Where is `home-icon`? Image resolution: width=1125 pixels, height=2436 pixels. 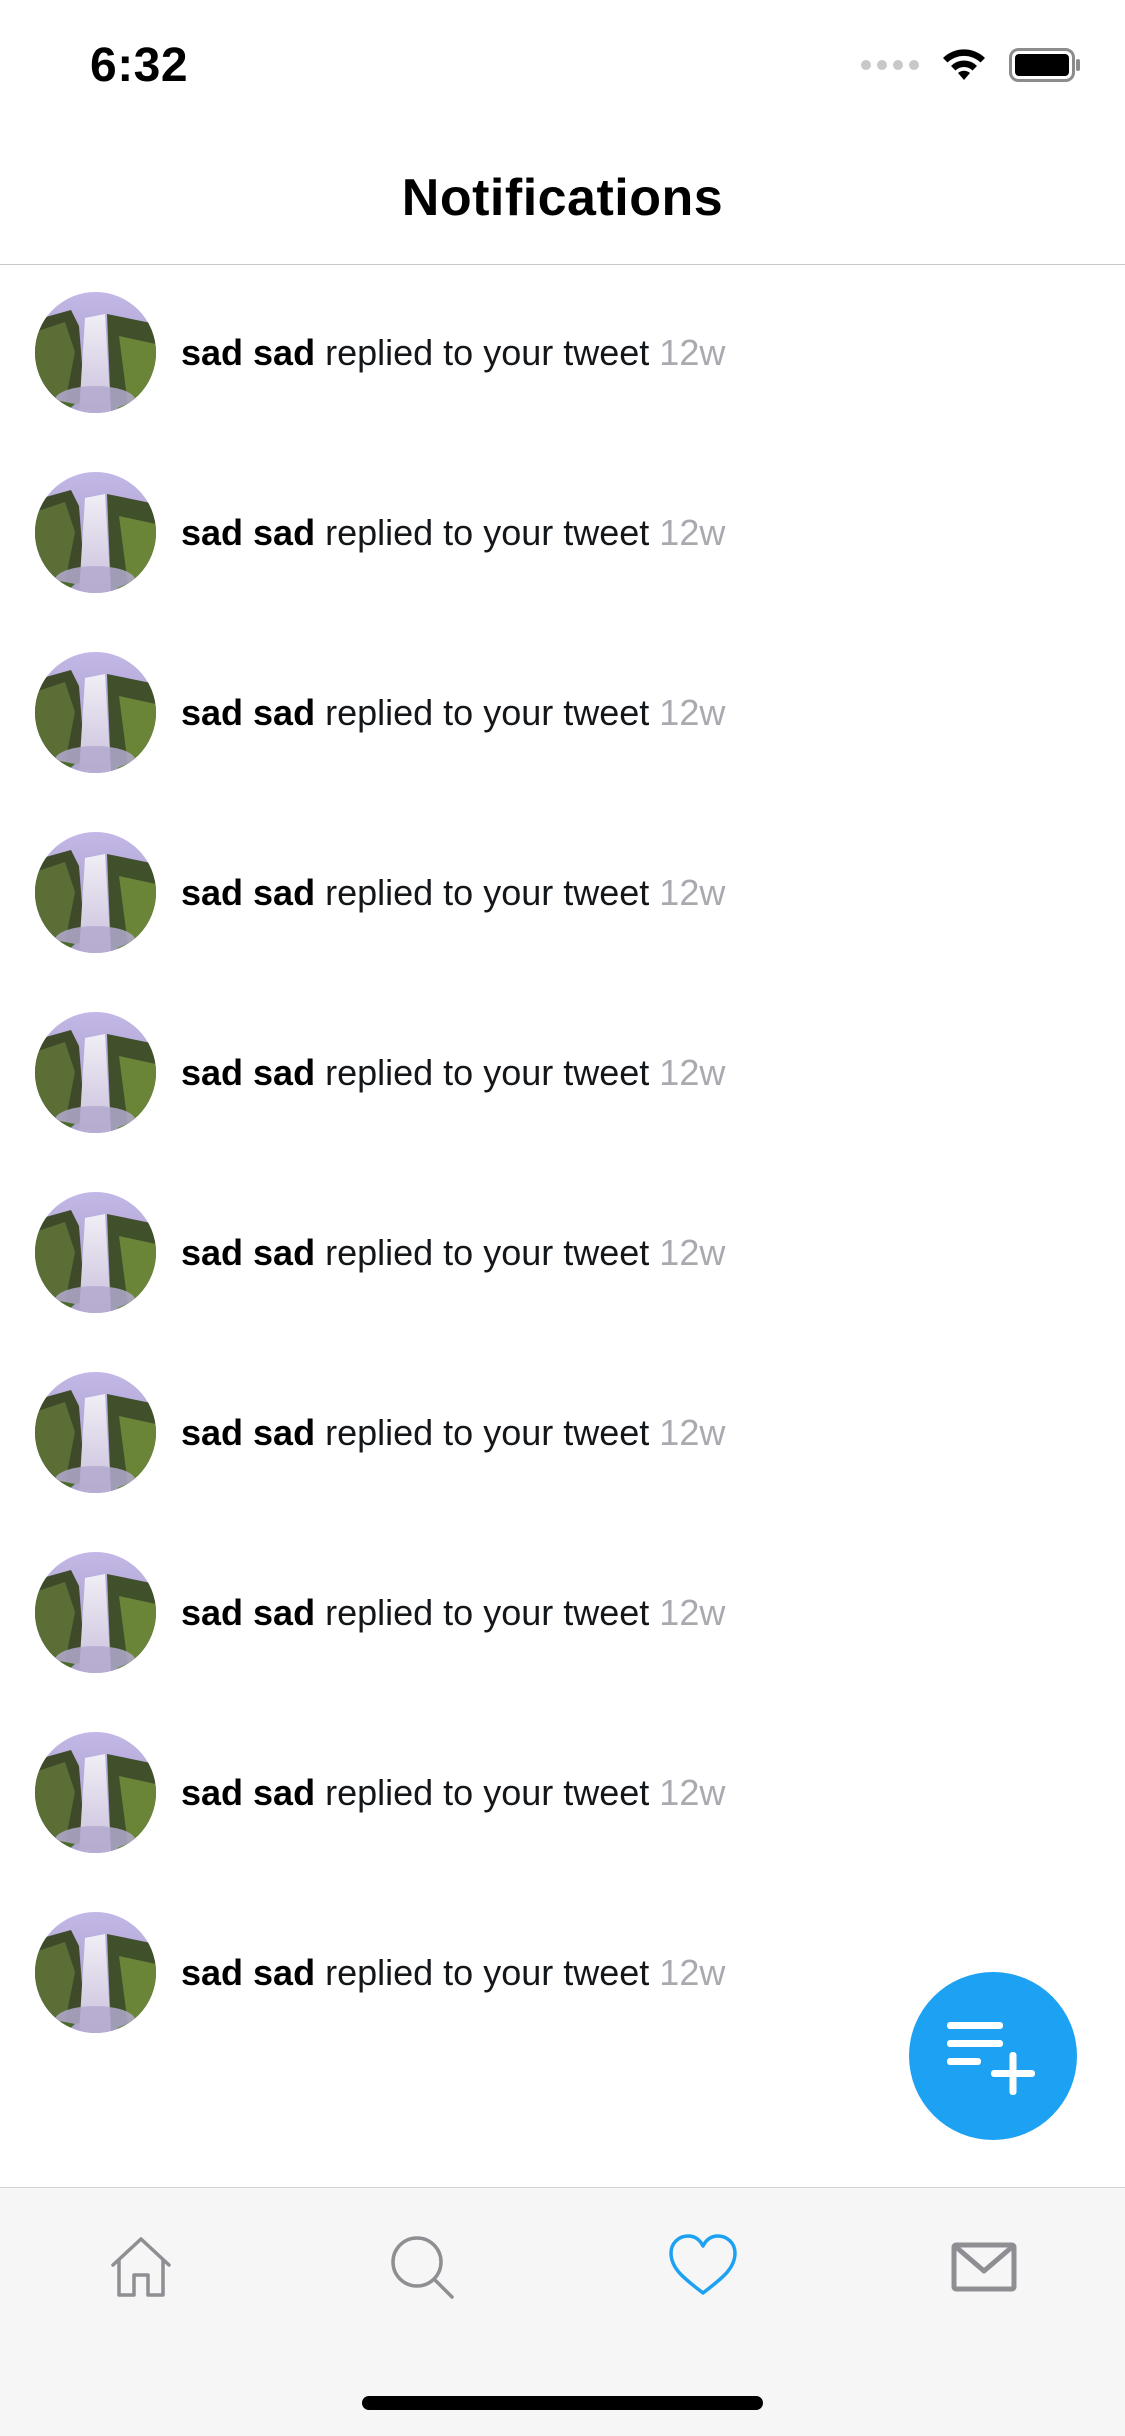
home-icon is located at coordinates (141, 2267).